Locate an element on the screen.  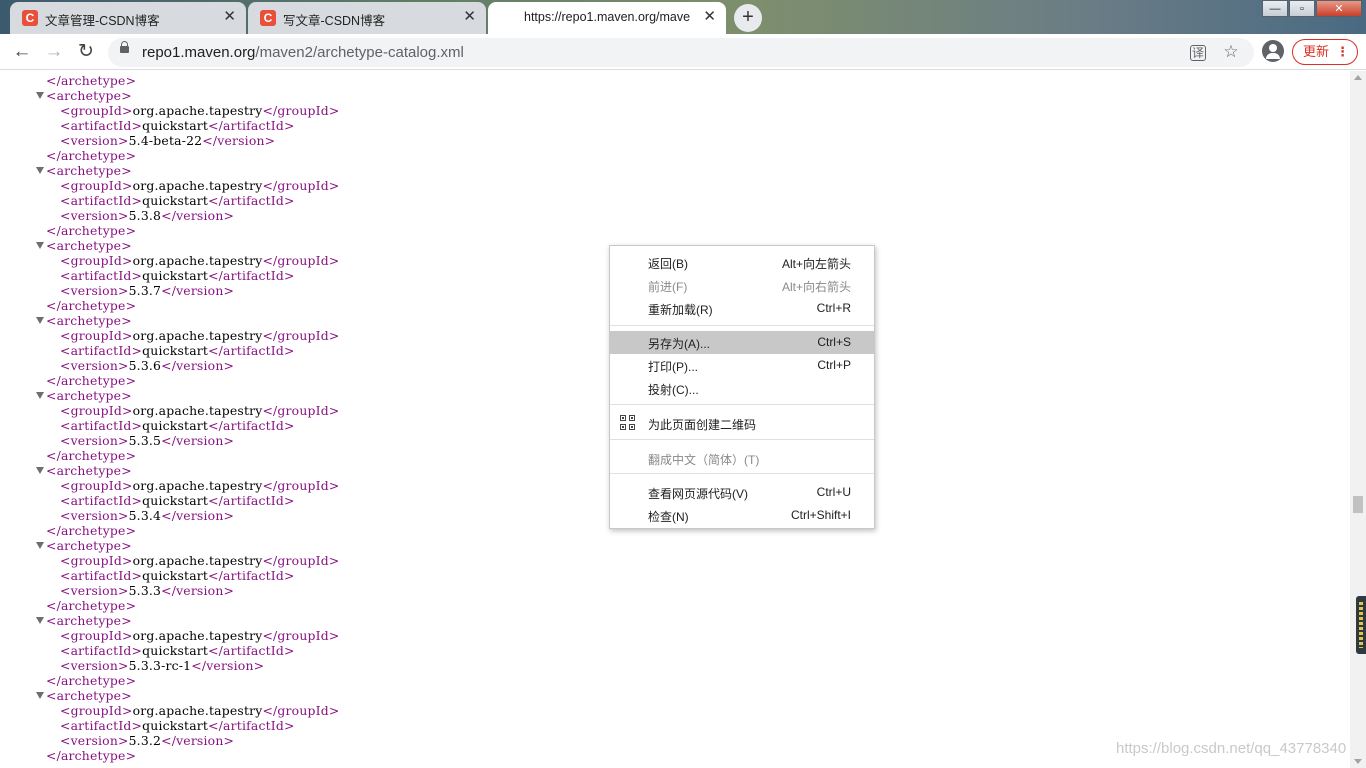
reload-button: ↻ is located at coordinates (86, 52).